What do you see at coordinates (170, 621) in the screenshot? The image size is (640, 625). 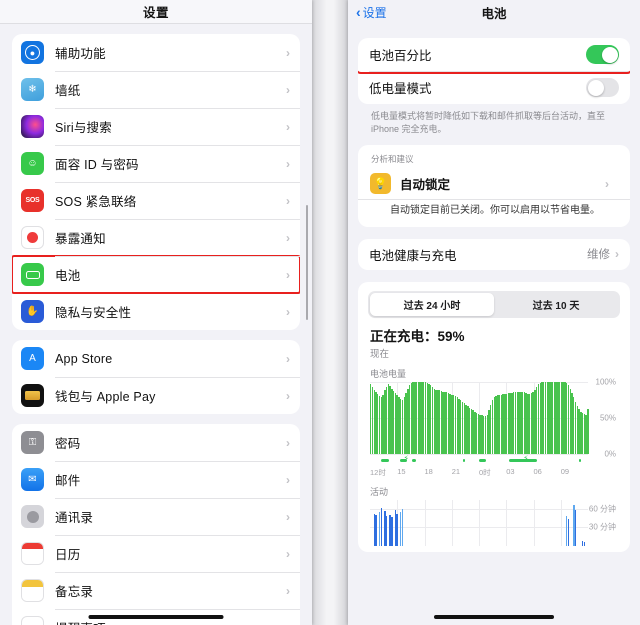 I see `sidebar-item-label: 提醒事项` at bounding box center [170, 621].